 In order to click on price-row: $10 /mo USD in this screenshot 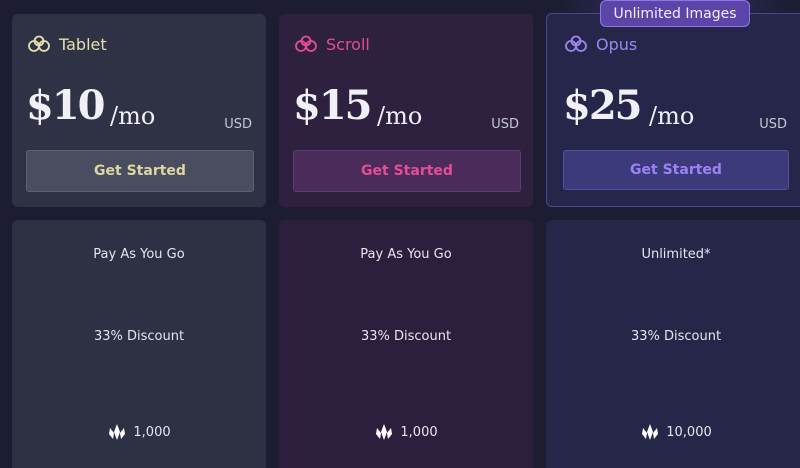, I will do `click(139, 106)`.